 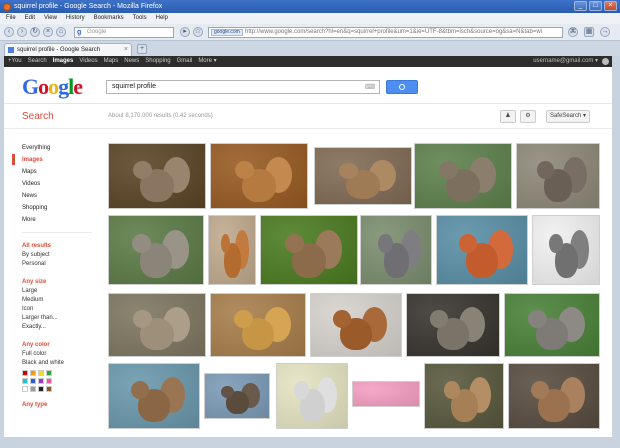 What do you see at coordinates (60, 246) in the screenshot?
I see `filter-all-results: All results` at bounding box center [60, 246].